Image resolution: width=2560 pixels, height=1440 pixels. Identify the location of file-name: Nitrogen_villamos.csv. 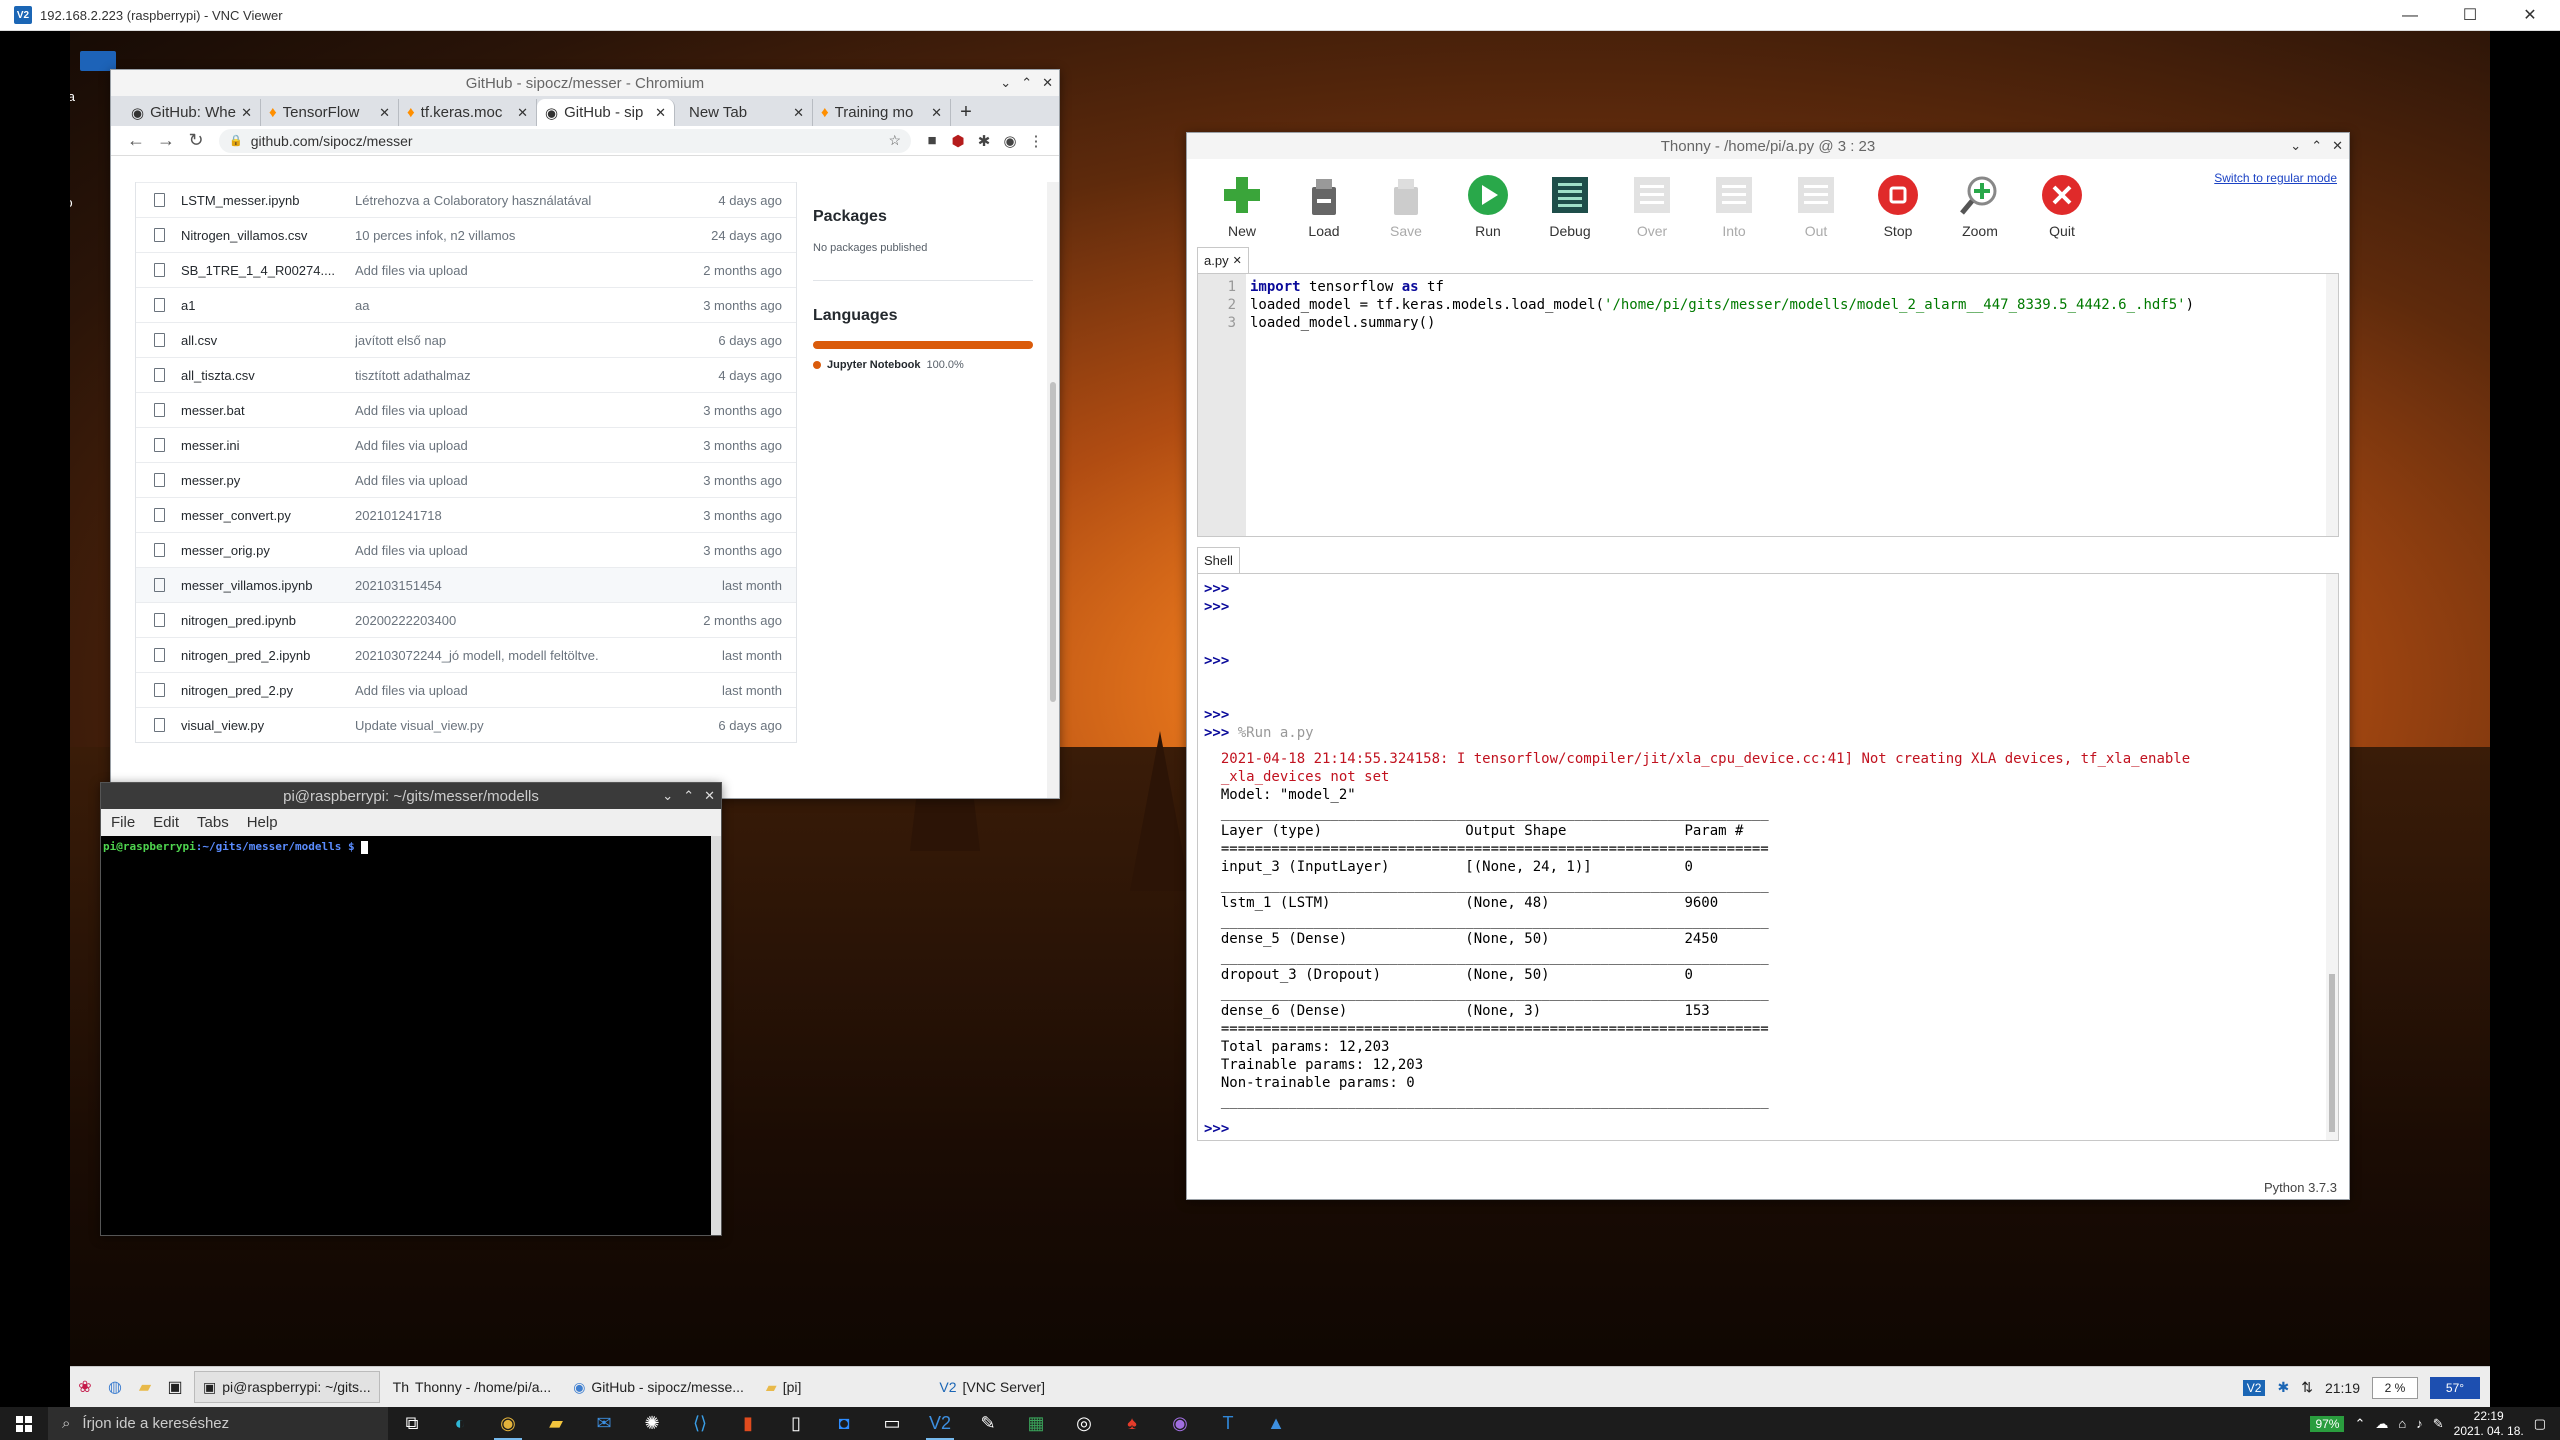
(268, 235).